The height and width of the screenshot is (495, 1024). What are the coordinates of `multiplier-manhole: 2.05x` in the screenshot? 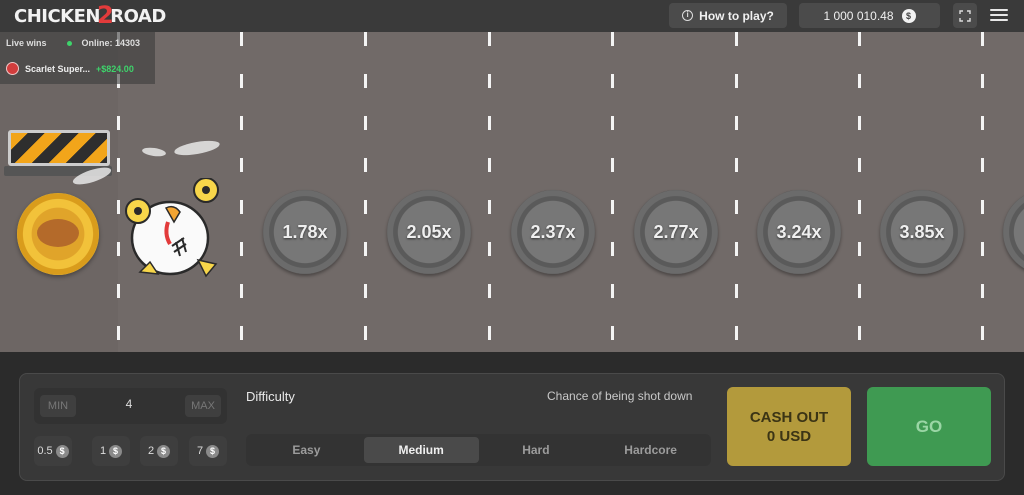 It's located at (429, 232).